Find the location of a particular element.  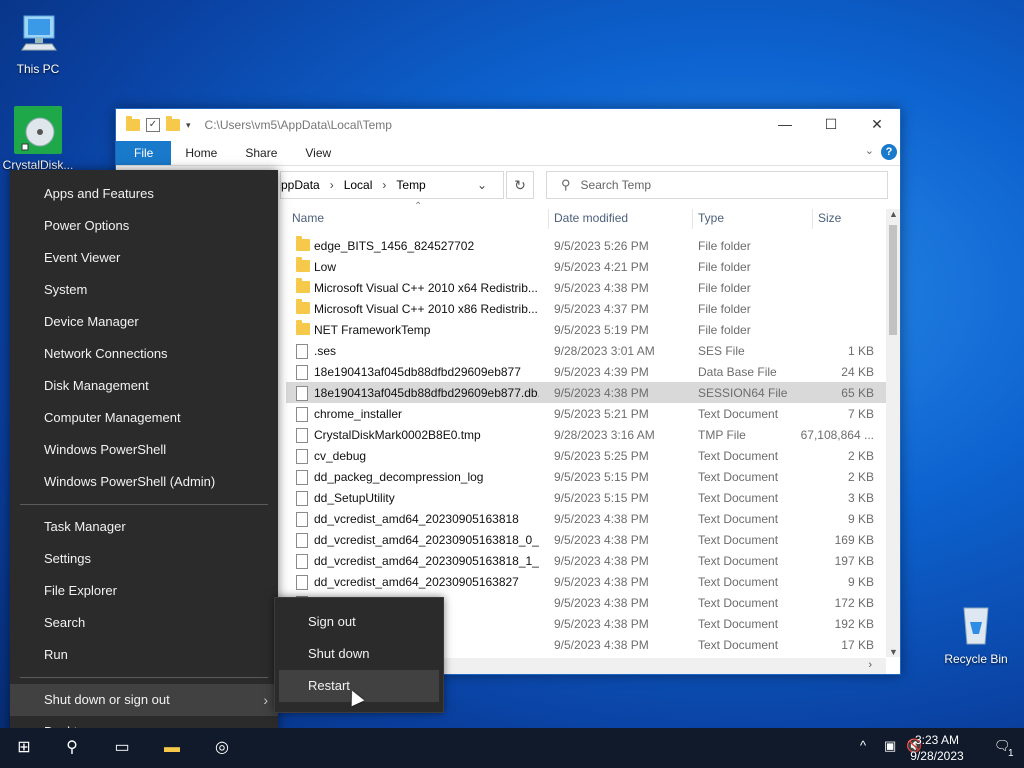

menu-item-shut-down-or-sign-out: Shut down or sign out › is located at coordinates (144, 700).